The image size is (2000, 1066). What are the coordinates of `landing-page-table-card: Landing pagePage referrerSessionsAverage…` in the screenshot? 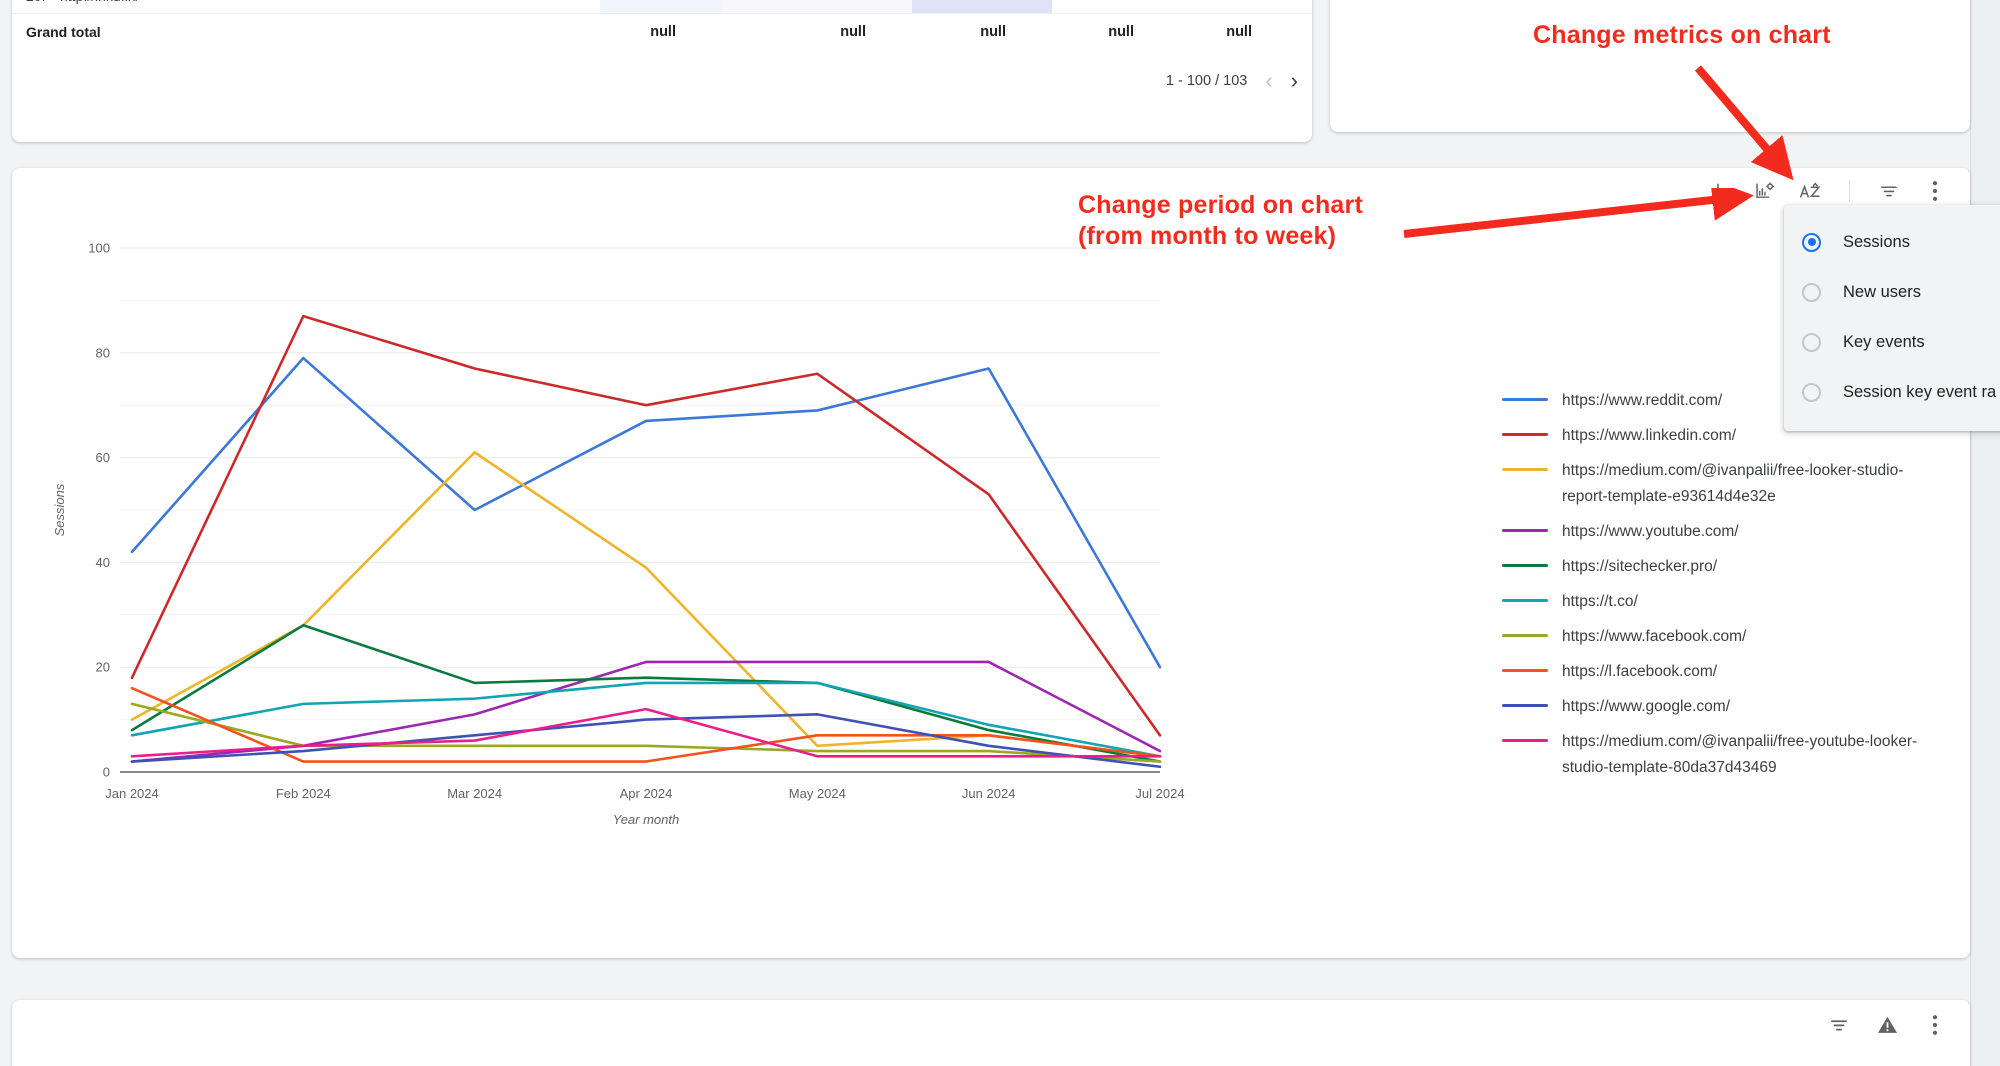 It's located at (991, 1033).